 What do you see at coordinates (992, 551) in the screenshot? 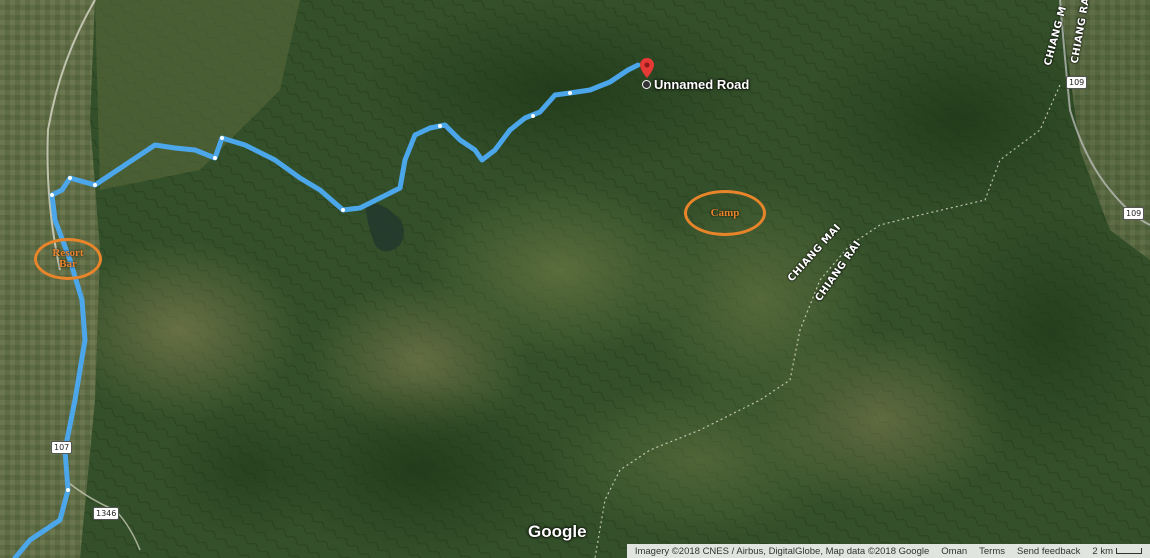
I see `terms-link: Terms` at bounding box center [992, 551].